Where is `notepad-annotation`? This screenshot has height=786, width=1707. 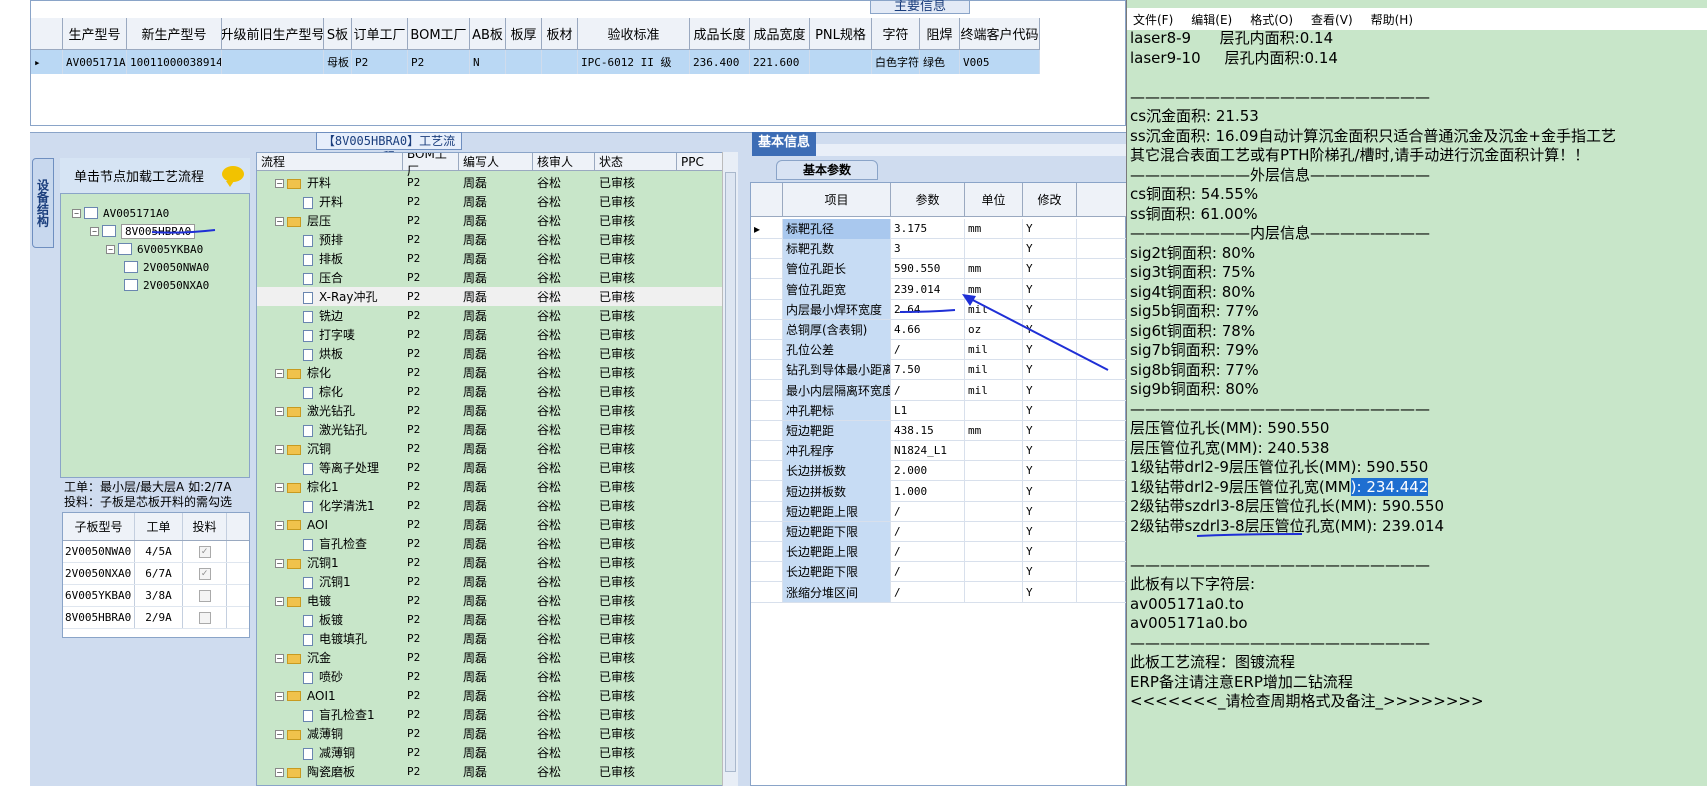
notepad-annotation is located at coordinates (1249, 535).